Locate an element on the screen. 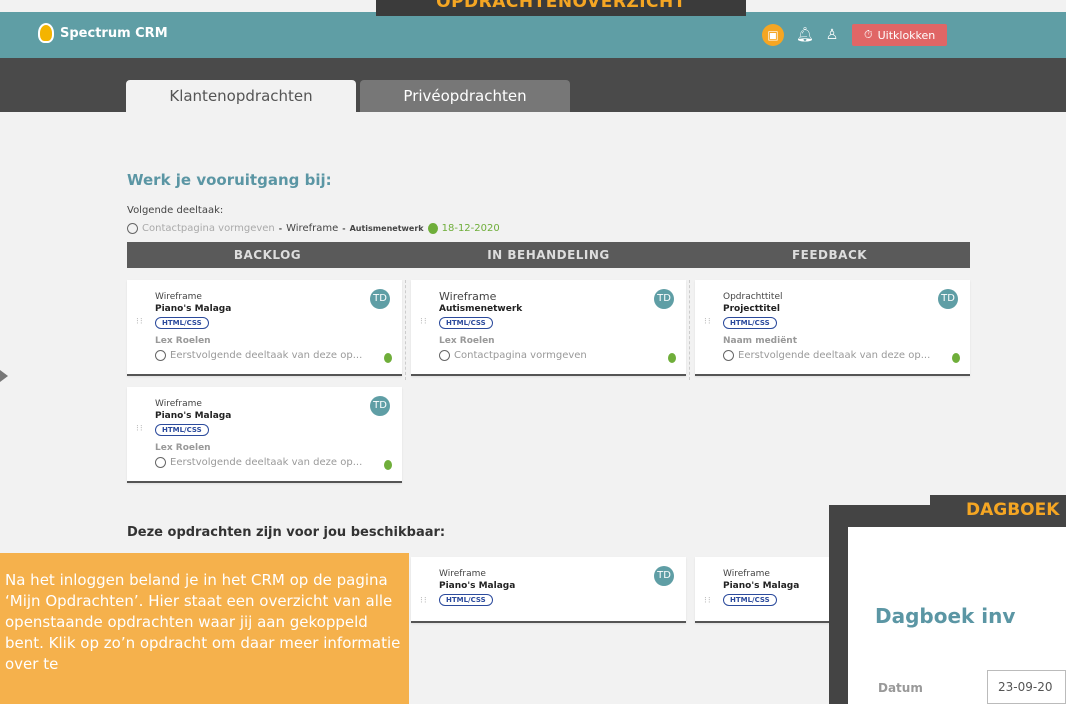 Image resolution: width=1066 pixels, height=704 pixels. clock-out-button: ⏱︎ Uitklokken is located at coordinates (900, 35).